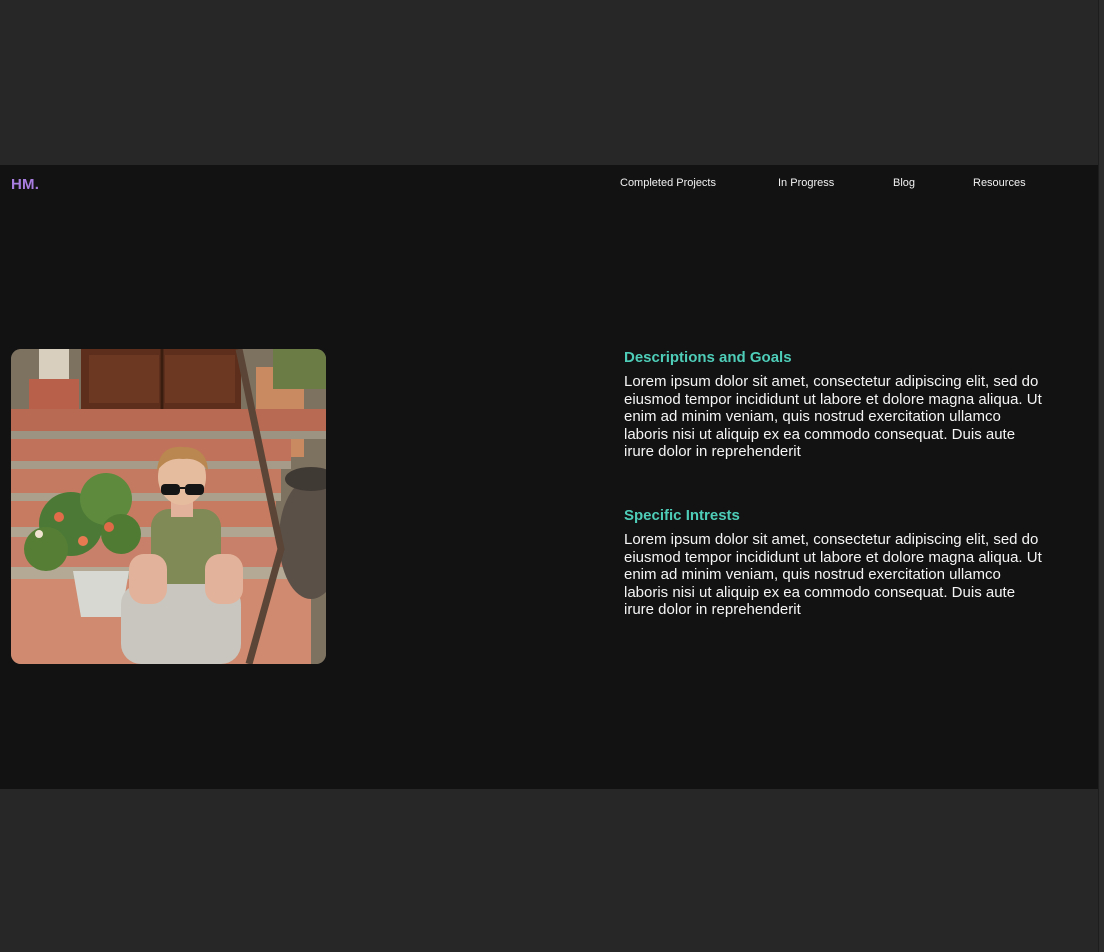 This screenshot has height=952, width=1104. What do you see at coordinates (668, 183) in the screenshot?
I see `nav-link-completed-projects: Completed Projects` at bounding box center [668, 183].